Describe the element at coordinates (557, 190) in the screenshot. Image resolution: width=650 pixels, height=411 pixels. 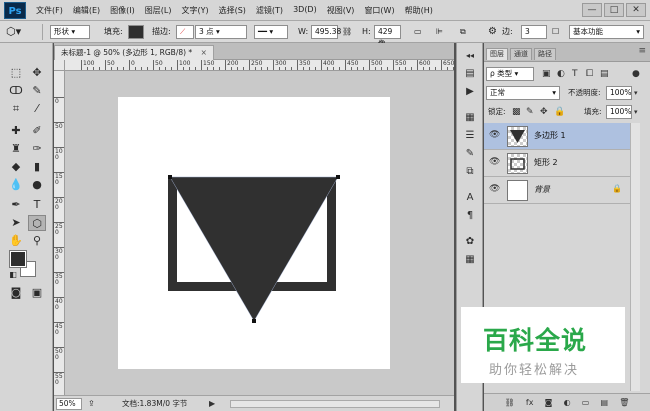
I see `layer-background: 👁 背景 🔒` at that location.